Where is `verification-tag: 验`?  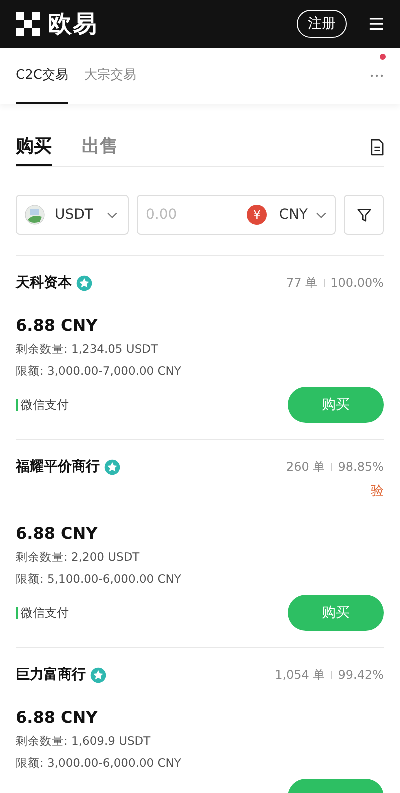
verification-tag: 验 is located at coordinates (377, 491).